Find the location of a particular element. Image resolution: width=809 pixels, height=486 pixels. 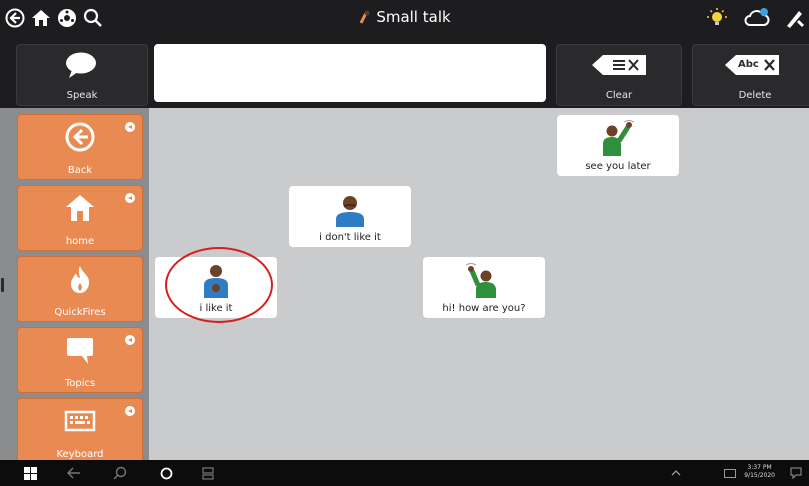

sidebar-drag-handle is located at coordinates (2, 285).